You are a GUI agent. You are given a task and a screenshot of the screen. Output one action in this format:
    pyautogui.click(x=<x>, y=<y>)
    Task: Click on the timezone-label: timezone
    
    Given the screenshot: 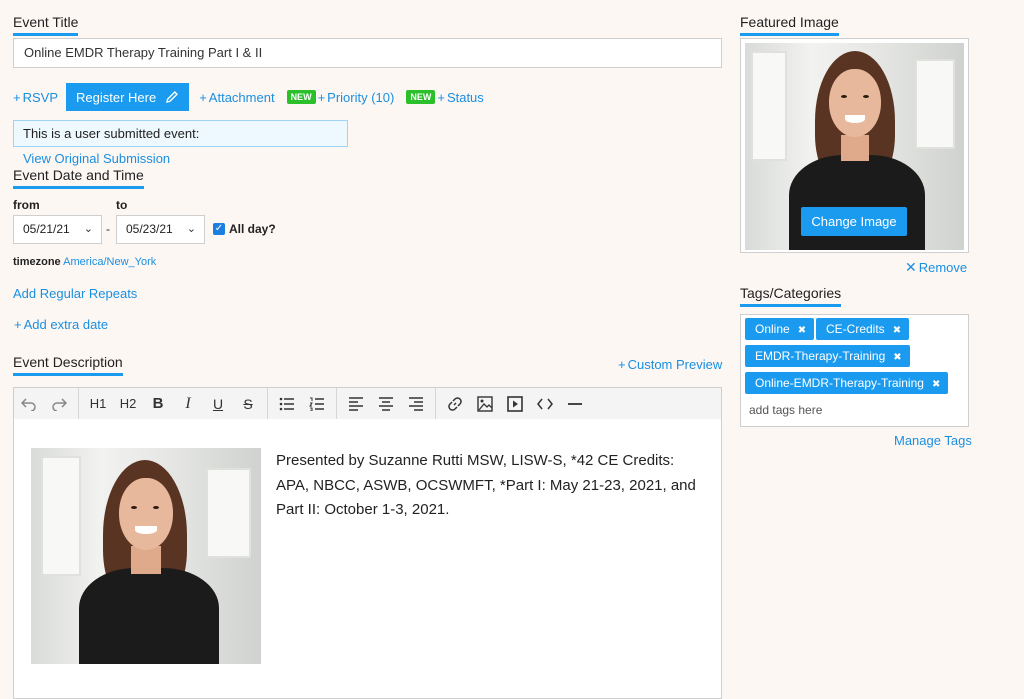 What is the action you would take?
    pyautogui.click(x=37, y=262)
    